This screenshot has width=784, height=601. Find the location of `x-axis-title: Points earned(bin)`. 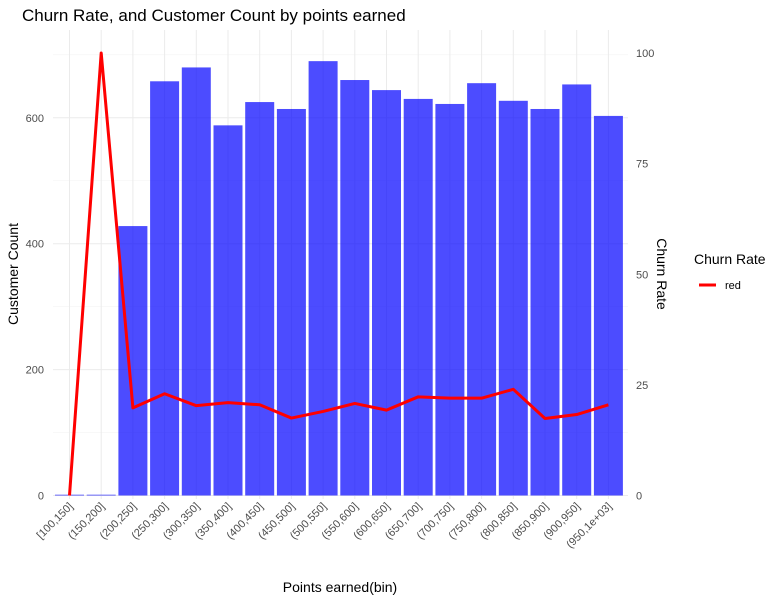

x-axis-title: Points earned(bin) is located at coordinates (340, 587).